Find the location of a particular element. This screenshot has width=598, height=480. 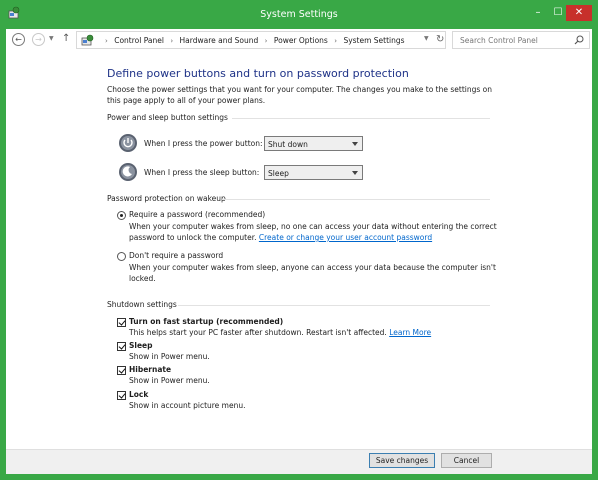

back-button: ← is located at coordinates (18, 39).